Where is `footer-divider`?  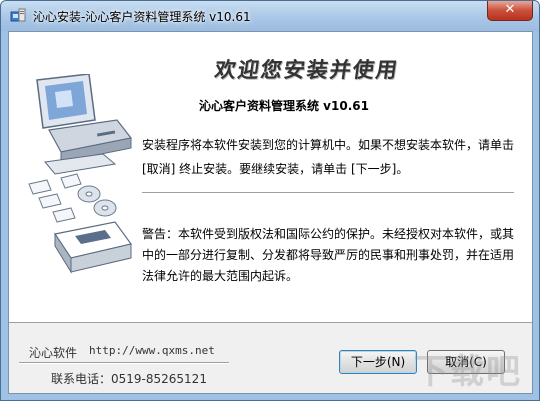
footer-divider is located at coordinates (124, 363).